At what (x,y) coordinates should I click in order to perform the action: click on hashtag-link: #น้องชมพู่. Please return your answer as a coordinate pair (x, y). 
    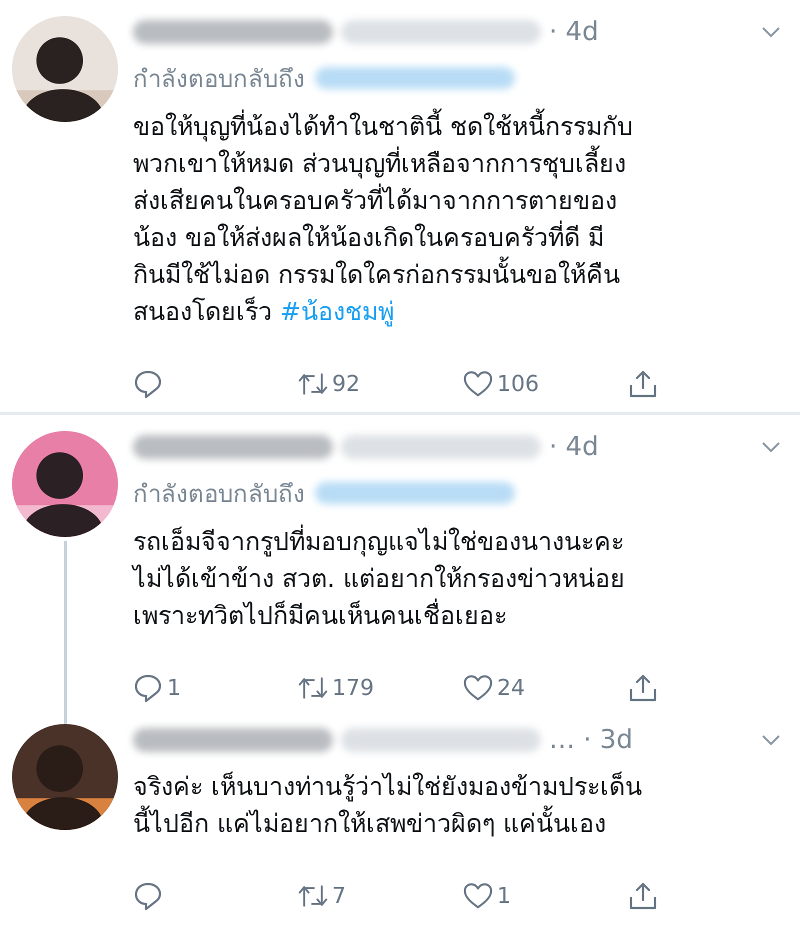
    Looking at the image, I should click on (337, 311).